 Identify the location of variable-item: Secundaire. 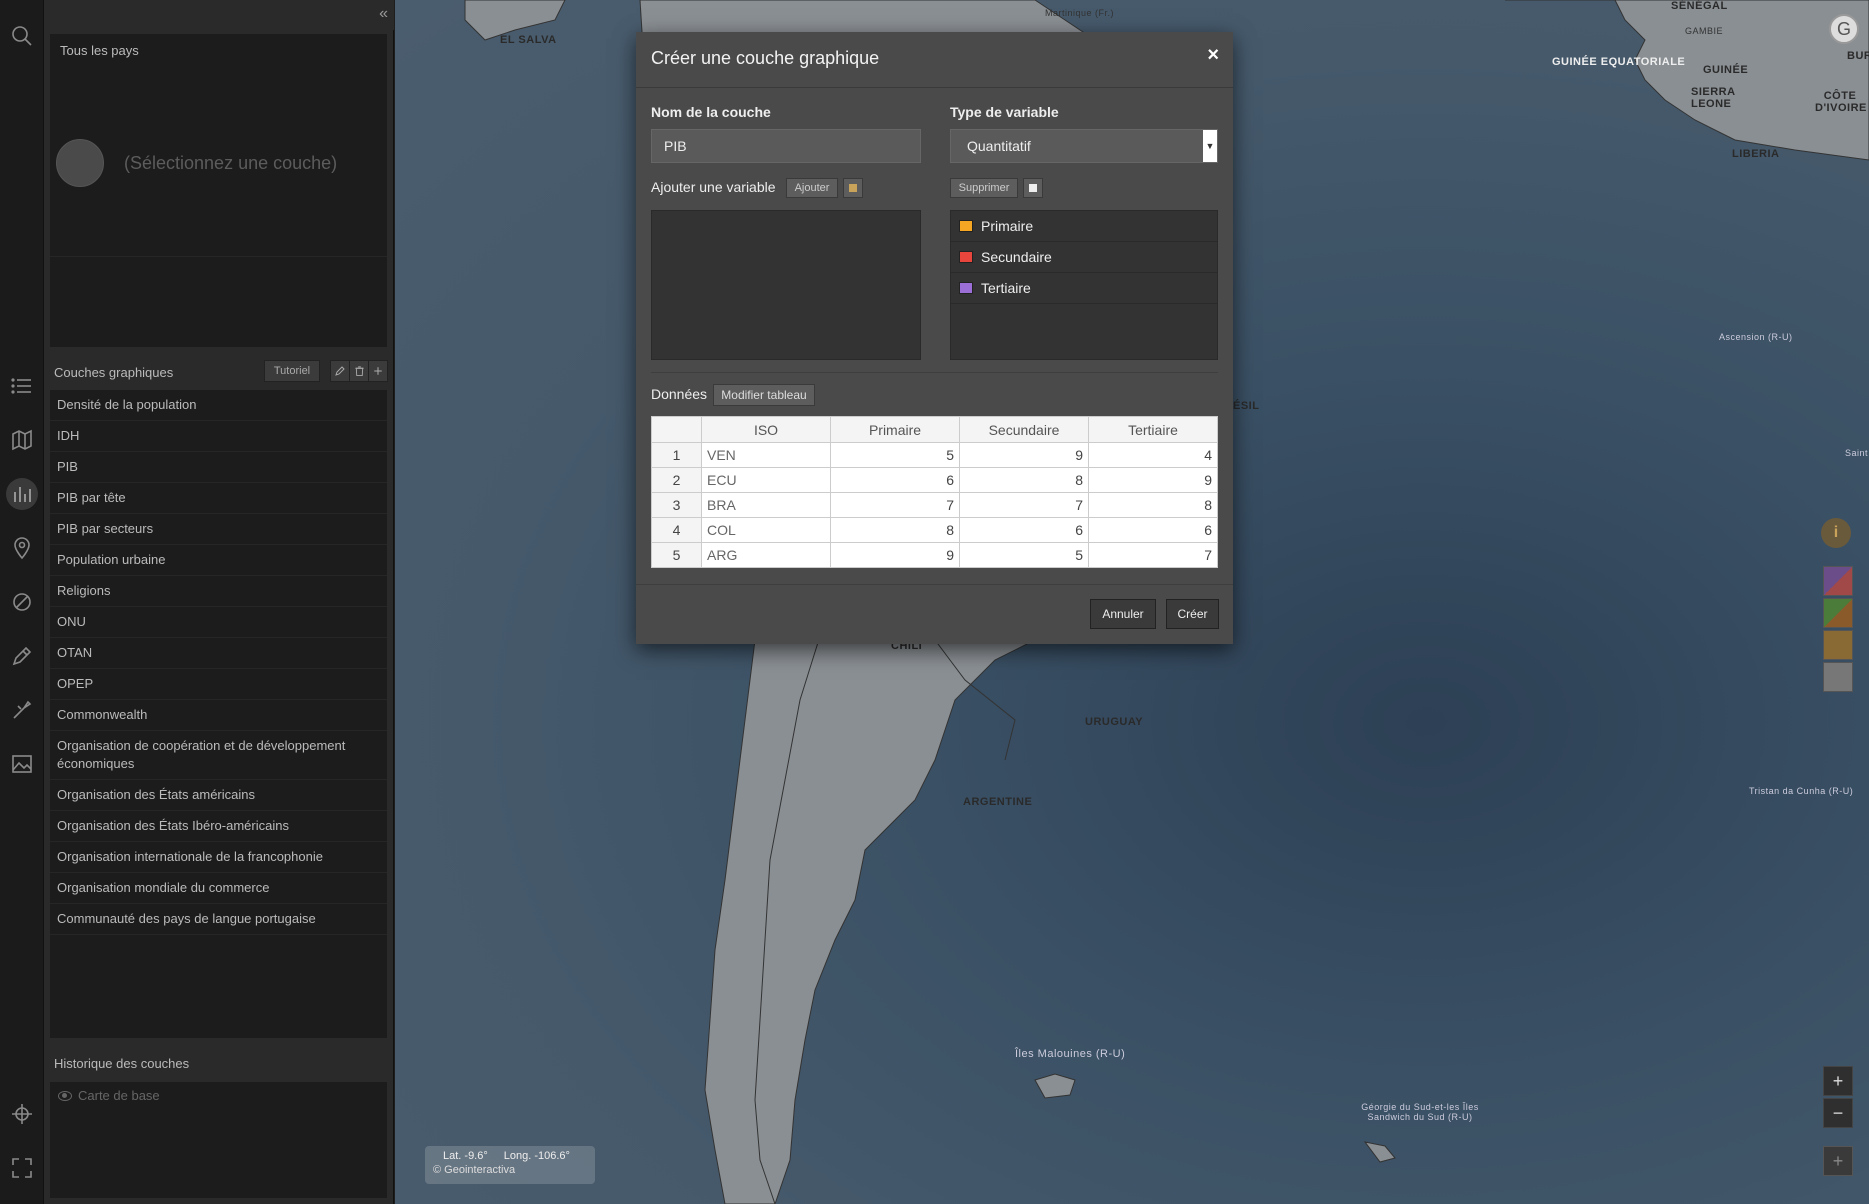
(1084, 257).